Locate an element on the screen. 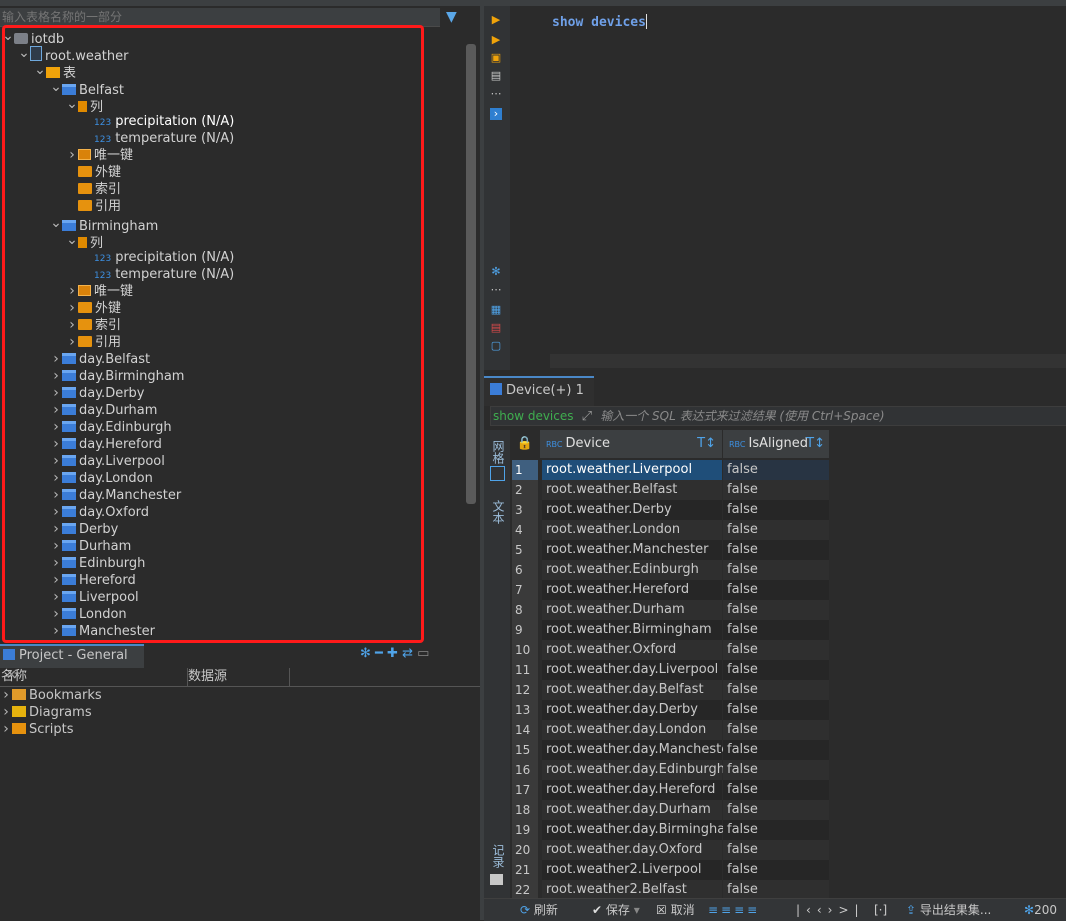  tree-node: ⌄ iotdb is located at coordinates (33, 37).